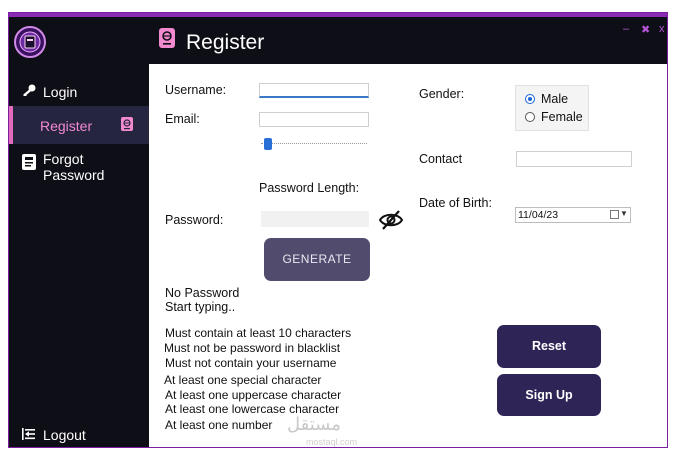 Image resolution: width=680 pixels, height=461 pixels. What do you see at coordinates (614, 214) in the screenshot?
I see `calendar-icon` at bounding box center [614, 214].